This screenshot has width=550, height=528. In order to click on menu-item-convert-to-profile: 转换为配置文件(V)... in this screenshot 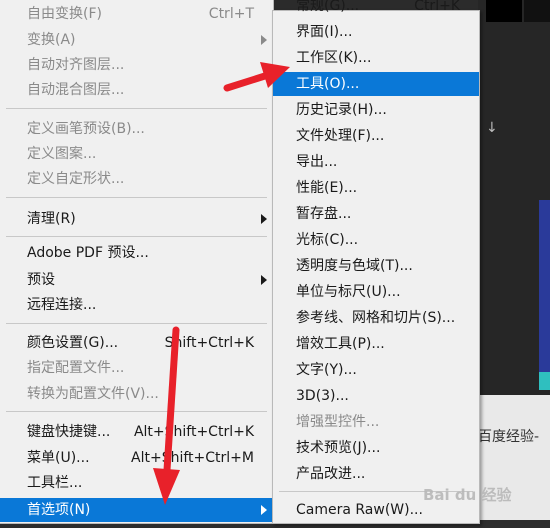, I will do `click(136, 394)`.